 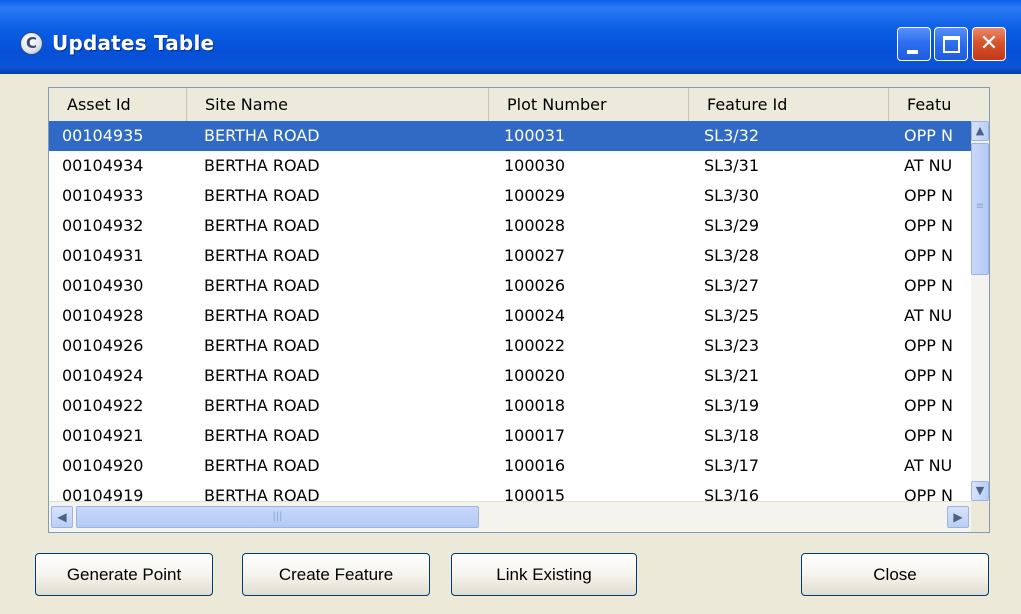 What do you see at coordinates (510, 516) in the screenshot?
I see `horizontal-scrollbar: ◀ ||| ▶` at bounding box center [510, 516].